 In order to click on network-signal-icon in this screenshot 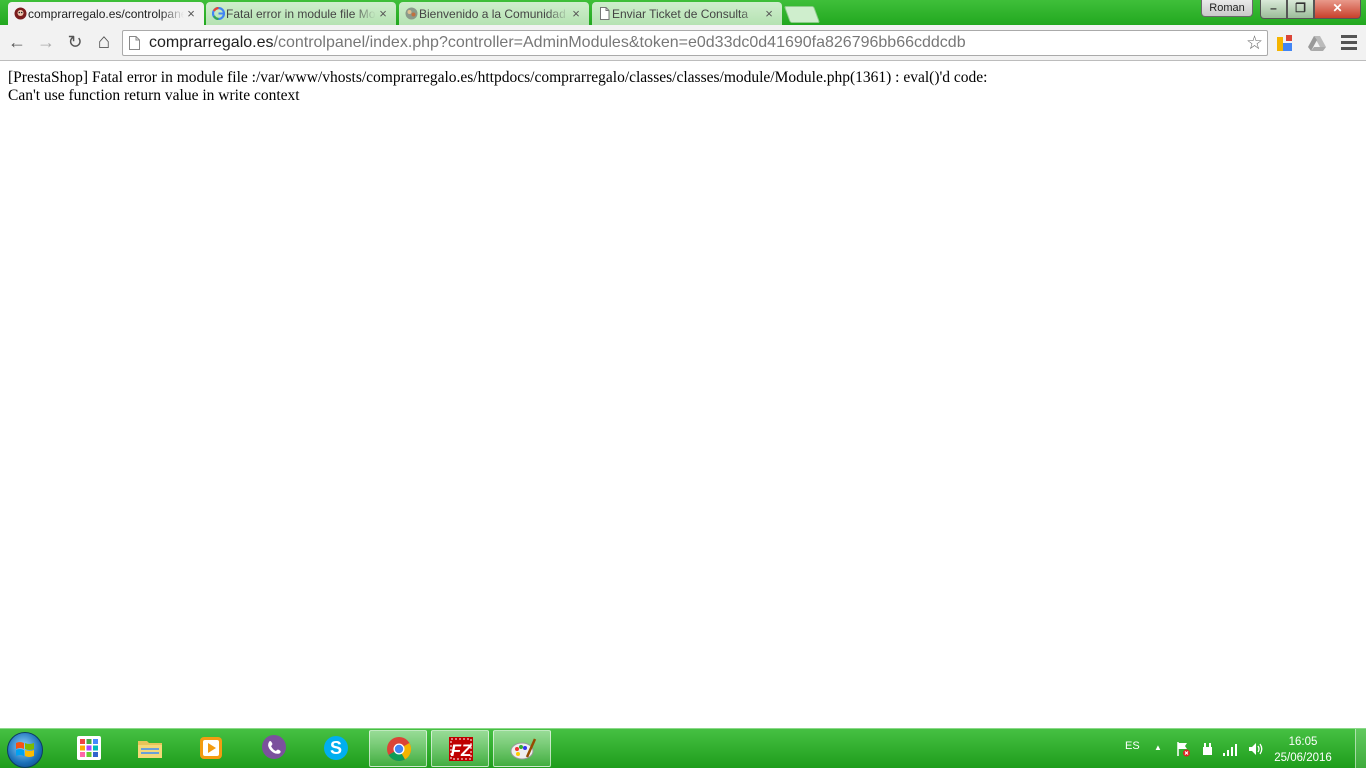, I will do `click(1231, 749)`.